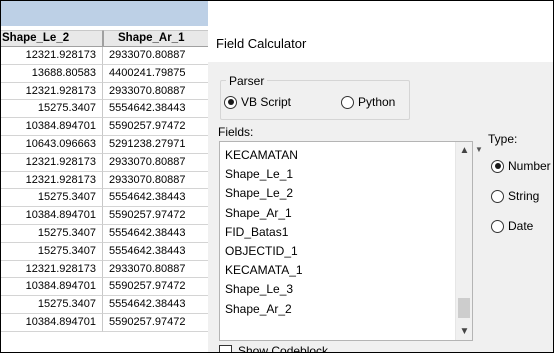 This screenshot has height=353, width=554. What do you see at coordinates (264, 174) in the screenshot?
I see `list-item: Shape_Le_1` at bounding box center [264, 174].